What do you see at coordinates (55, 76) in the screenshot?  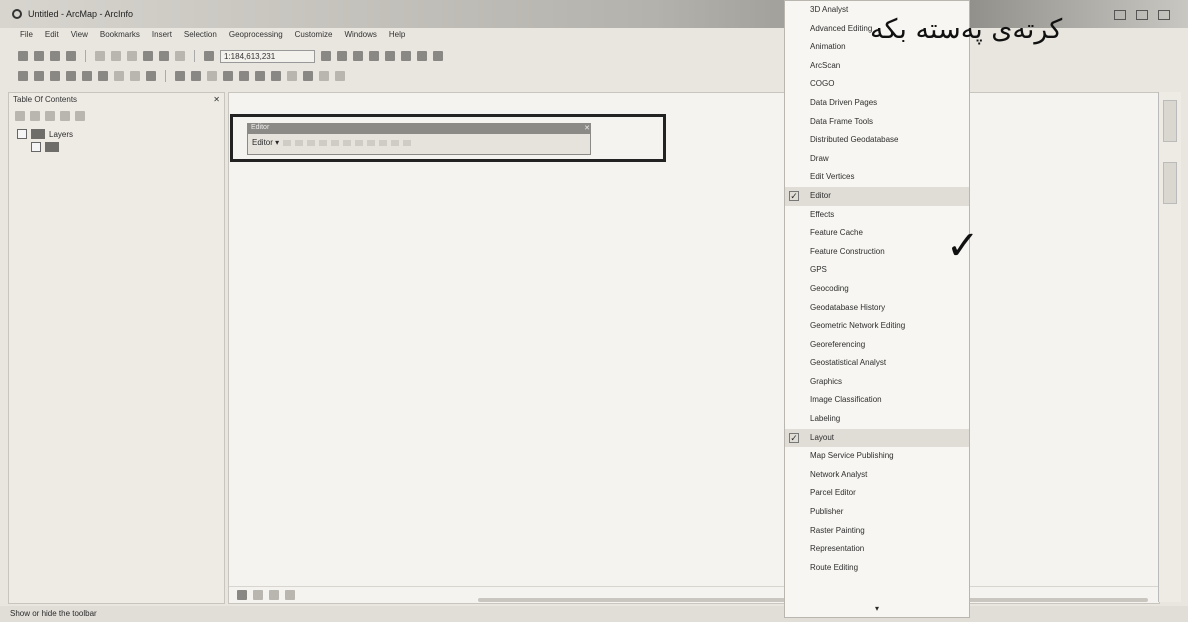 I see `pan-icon` at bounding box center [55, 76].